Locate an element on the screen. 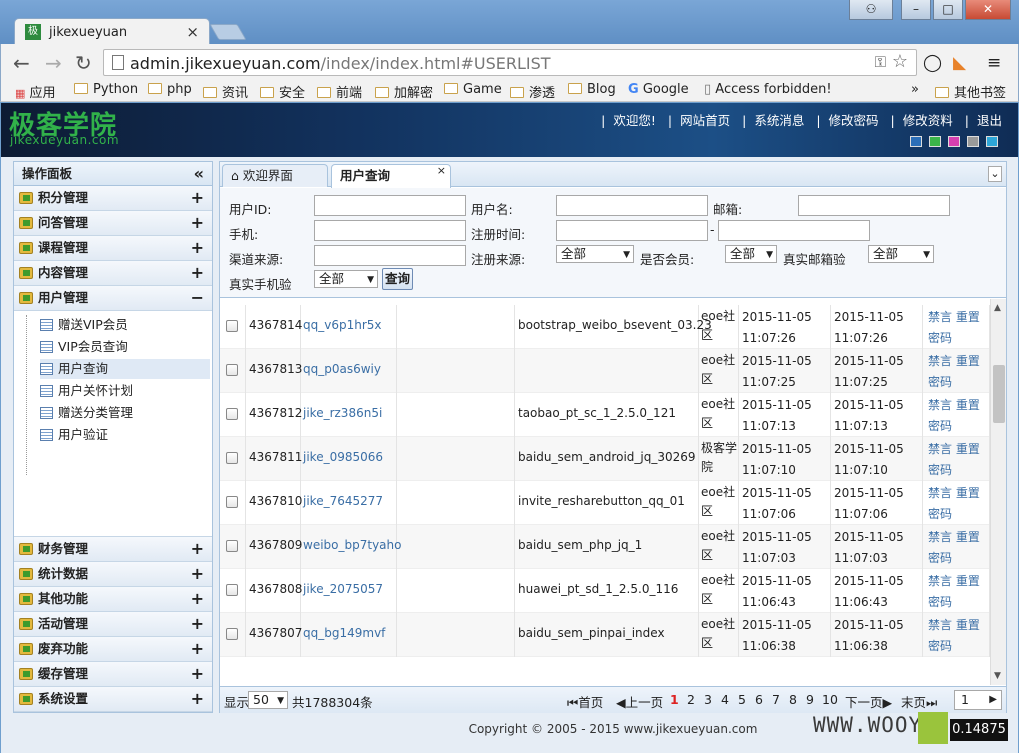  user-id-input is located at coordinates (390, 205).